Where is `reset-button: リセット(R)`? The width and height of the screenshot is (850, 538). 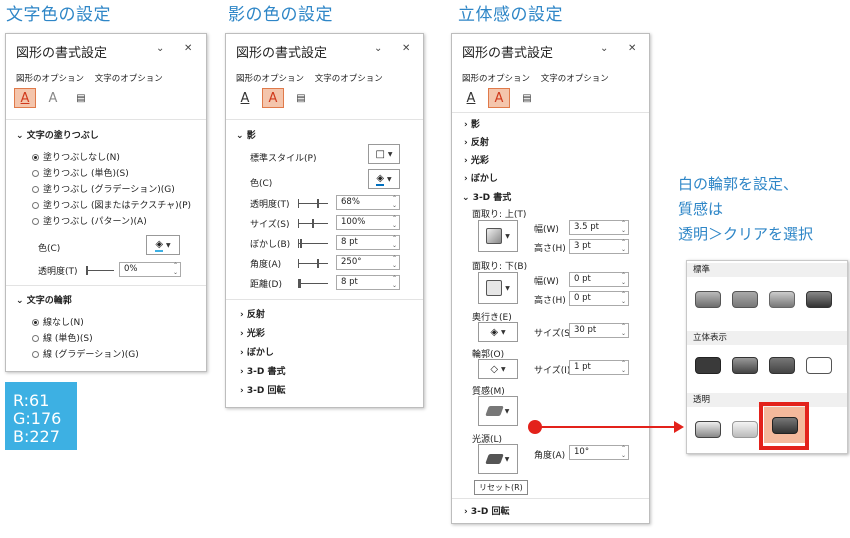 reset-button: リセット(R) is located at coordinates (501, 487).